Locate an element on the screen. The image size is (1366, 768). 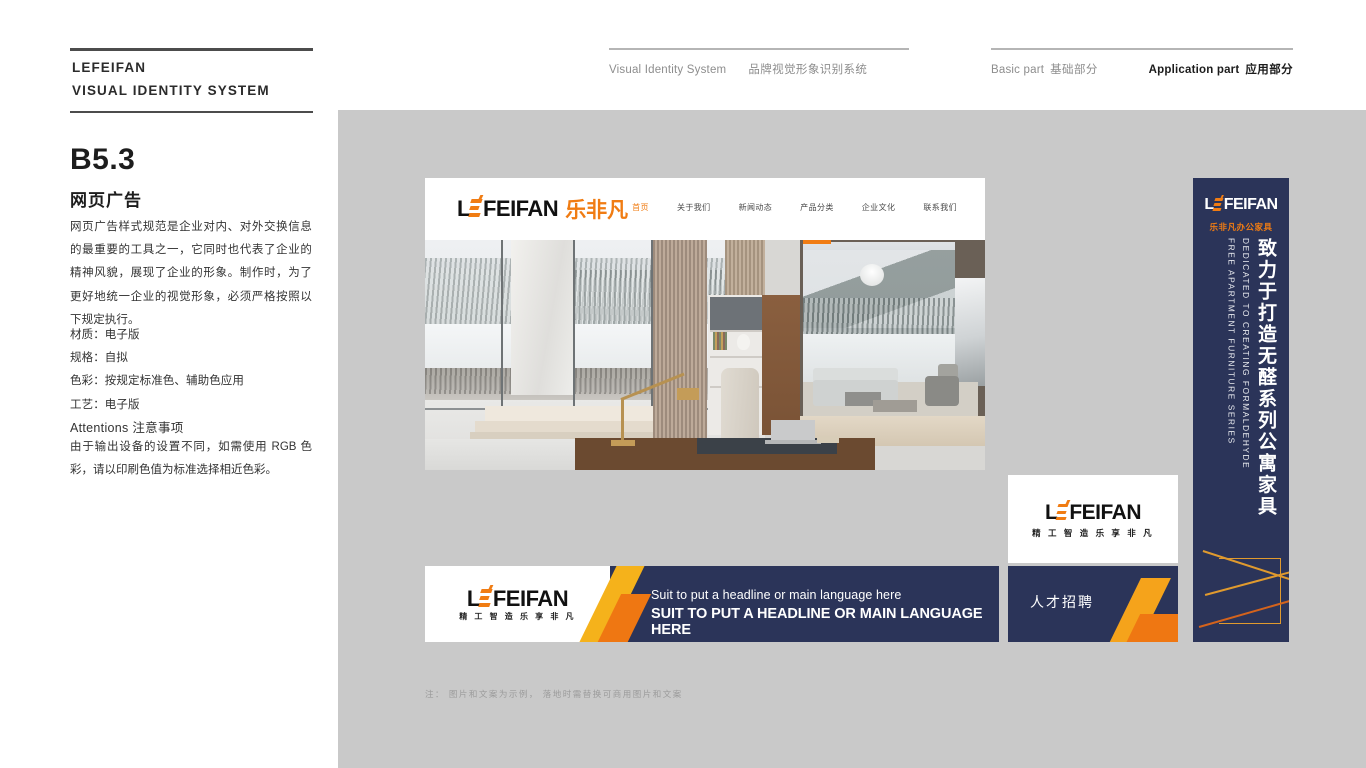
tab-application-part-cn: 应用部分 is located at coordinates (1269, 69).